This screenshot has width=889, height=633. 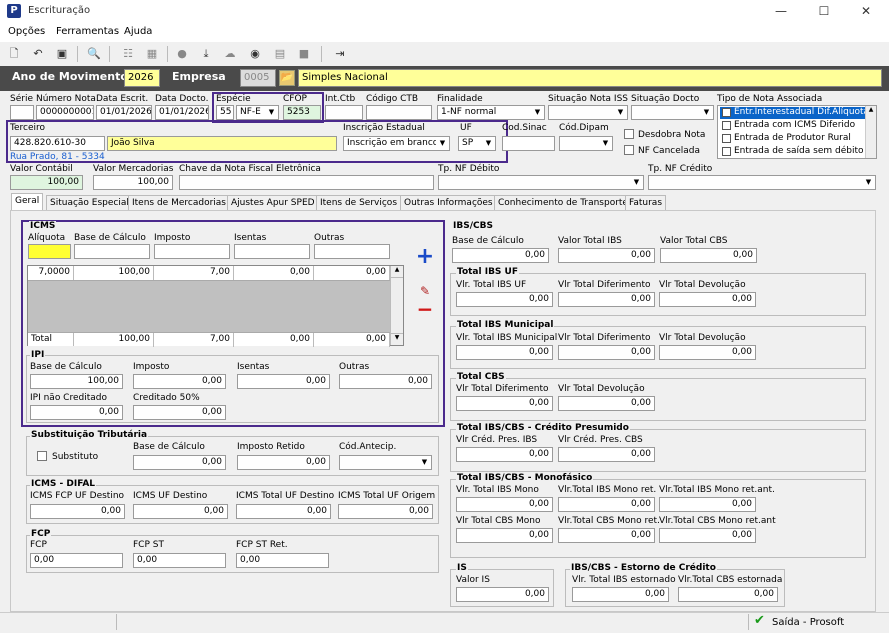 What do you see at coordinates (22, 112) in the screenshot?
I see `serie-input` at bounding box center [22, 112].